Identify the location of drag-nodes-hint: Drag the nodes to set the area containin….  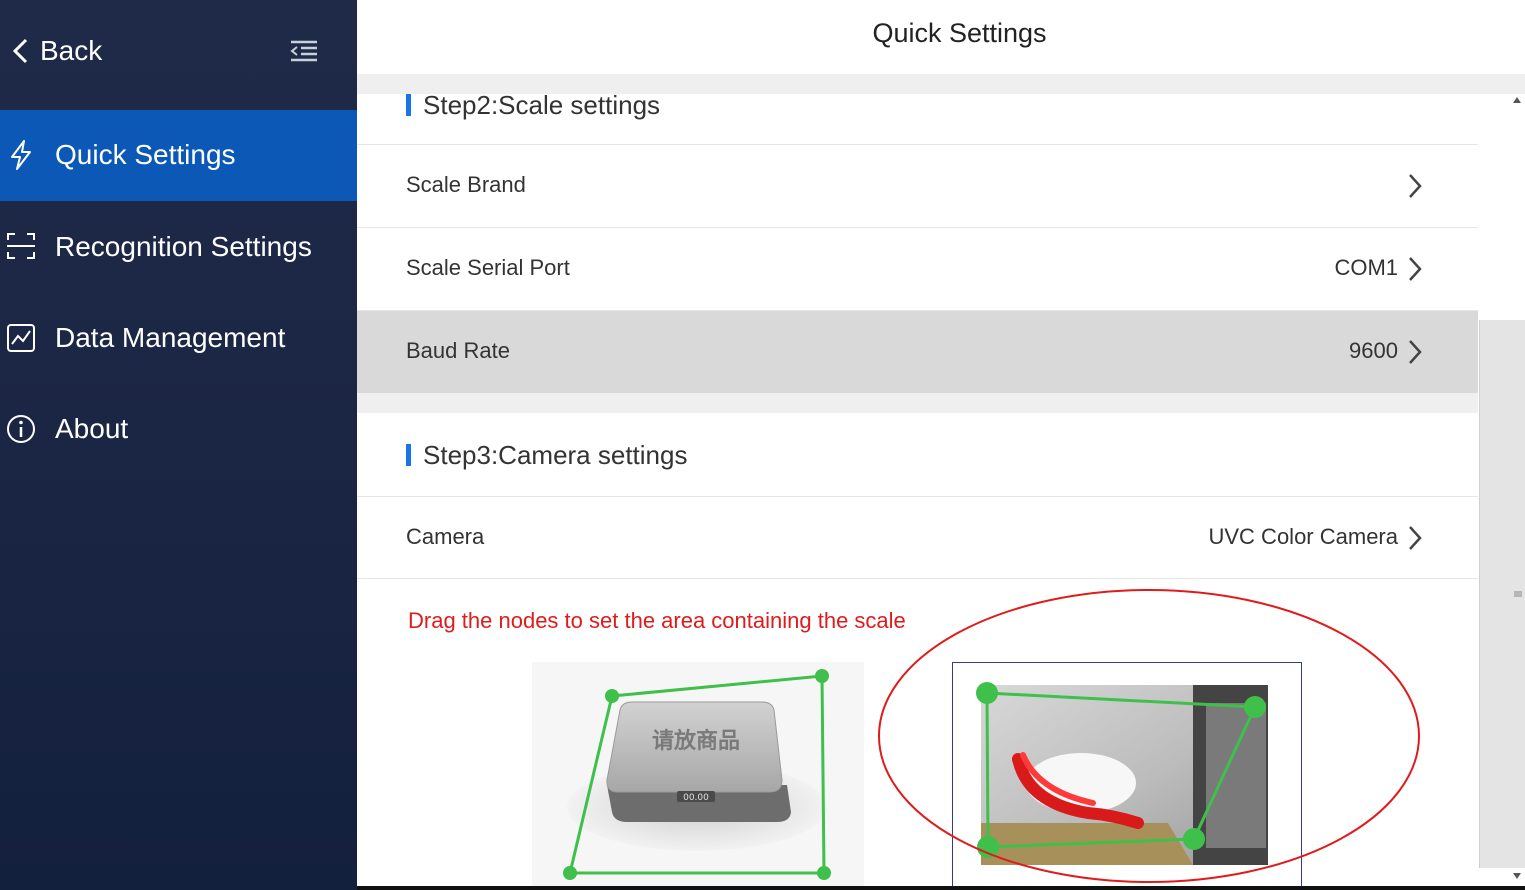
(657, 620).